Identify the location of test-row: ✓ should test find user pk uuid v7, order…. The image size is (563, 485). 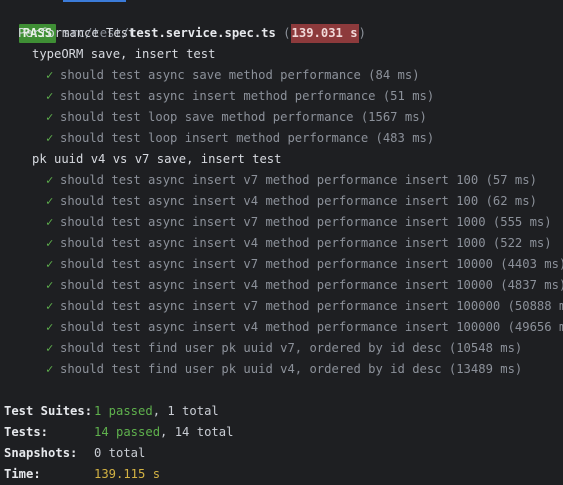
(284, 348).